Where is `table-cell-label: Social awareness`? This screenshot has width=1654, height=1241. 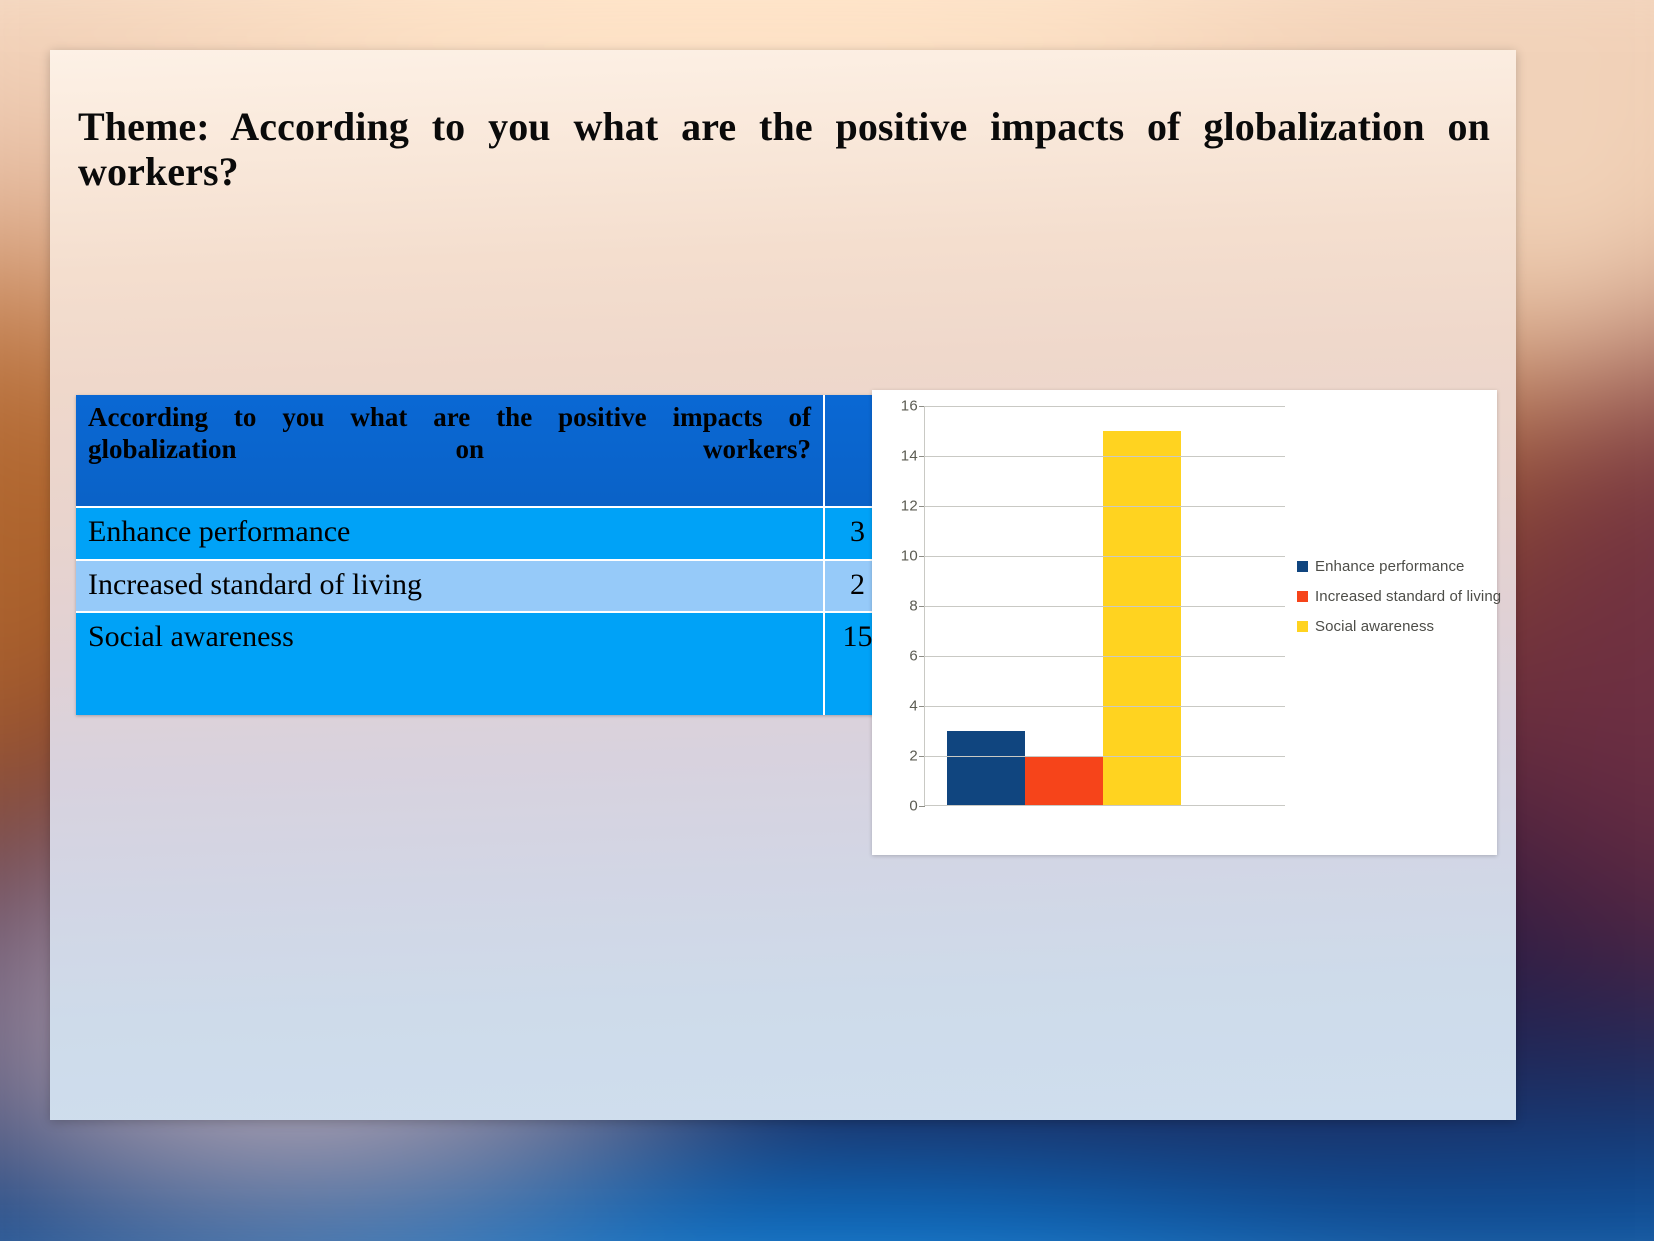
table-cell-label: Social awareness is located at coordinates (450, 664).